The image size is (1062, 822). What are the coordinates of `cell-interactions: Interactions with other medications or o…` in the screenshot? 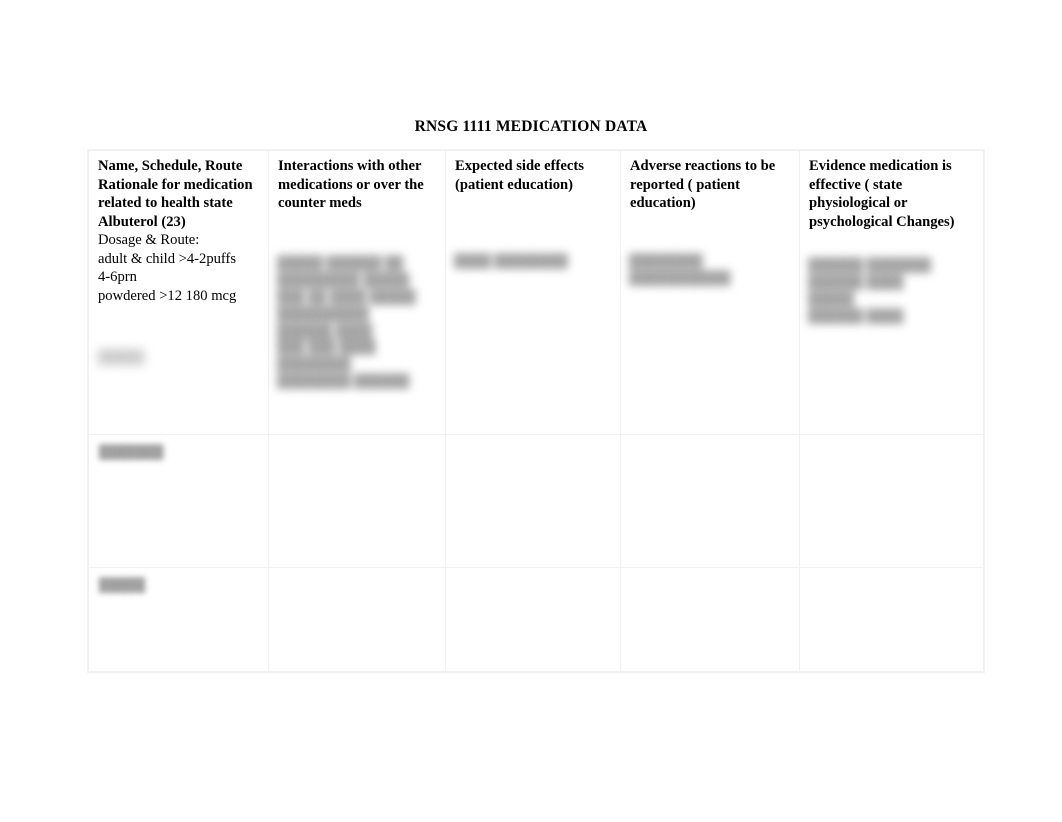 It's located at (357, 292).